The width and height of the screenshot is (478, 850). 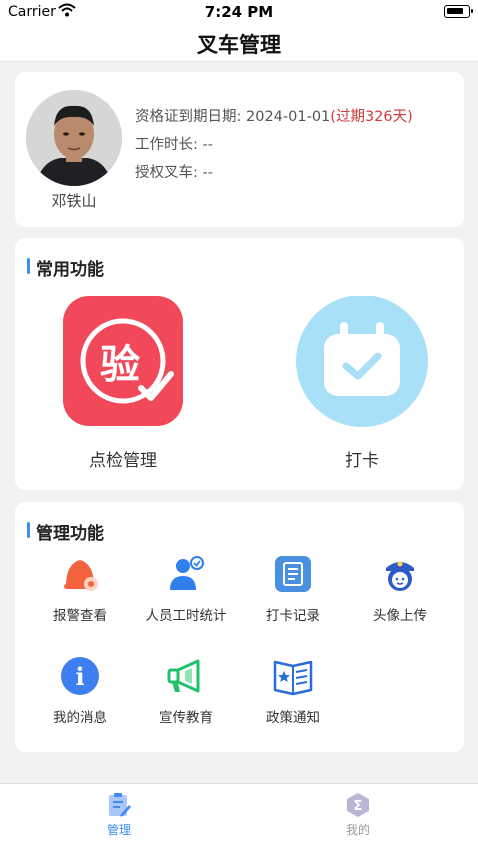 What do you see at coordinates (123, 461) in the screenshot?
I see `inspection-management-label: 点检管理` at bounding box center [123, 461].